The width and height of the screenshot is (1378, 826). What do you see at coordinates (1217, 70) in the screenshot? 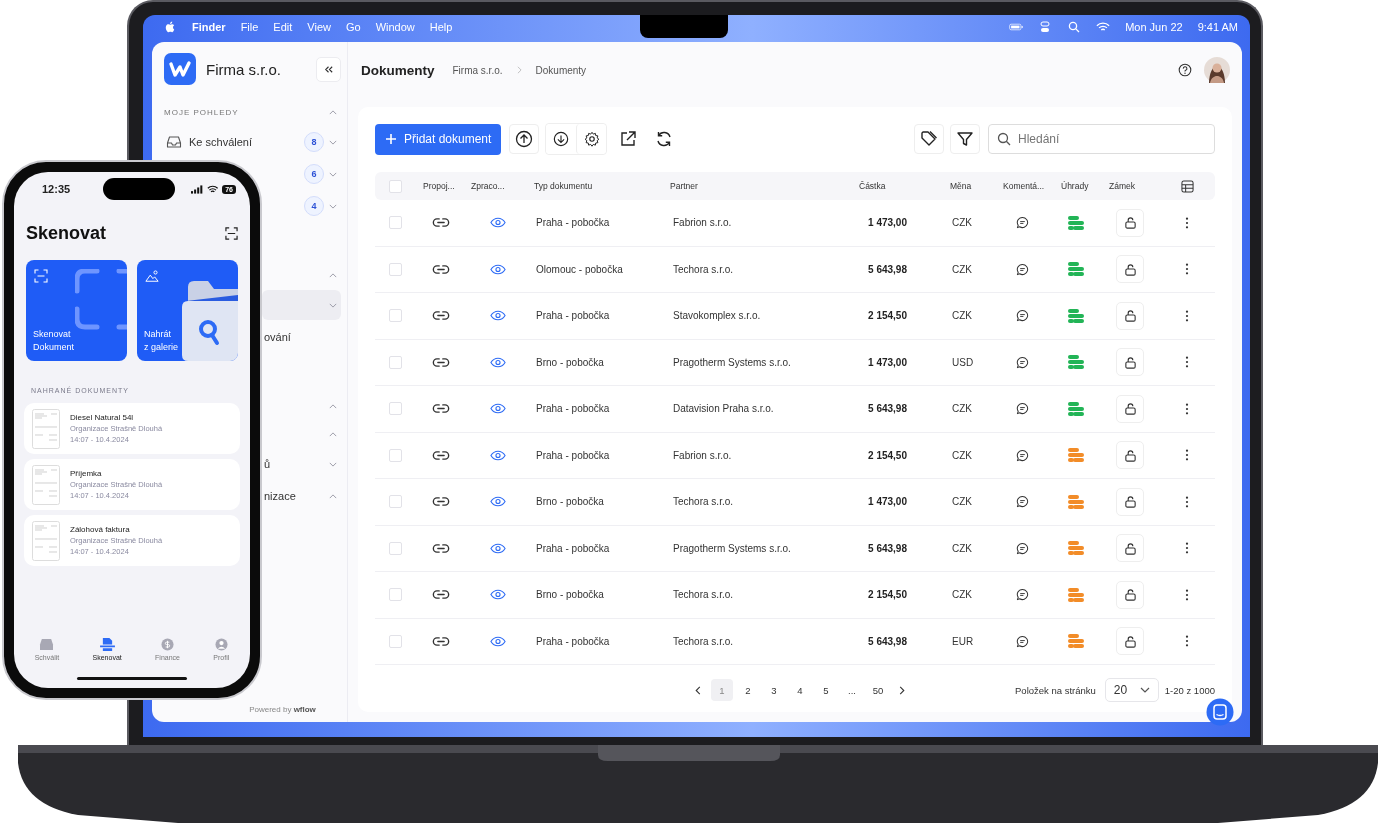
I see `avatar` at bounding box center [1217, 70].